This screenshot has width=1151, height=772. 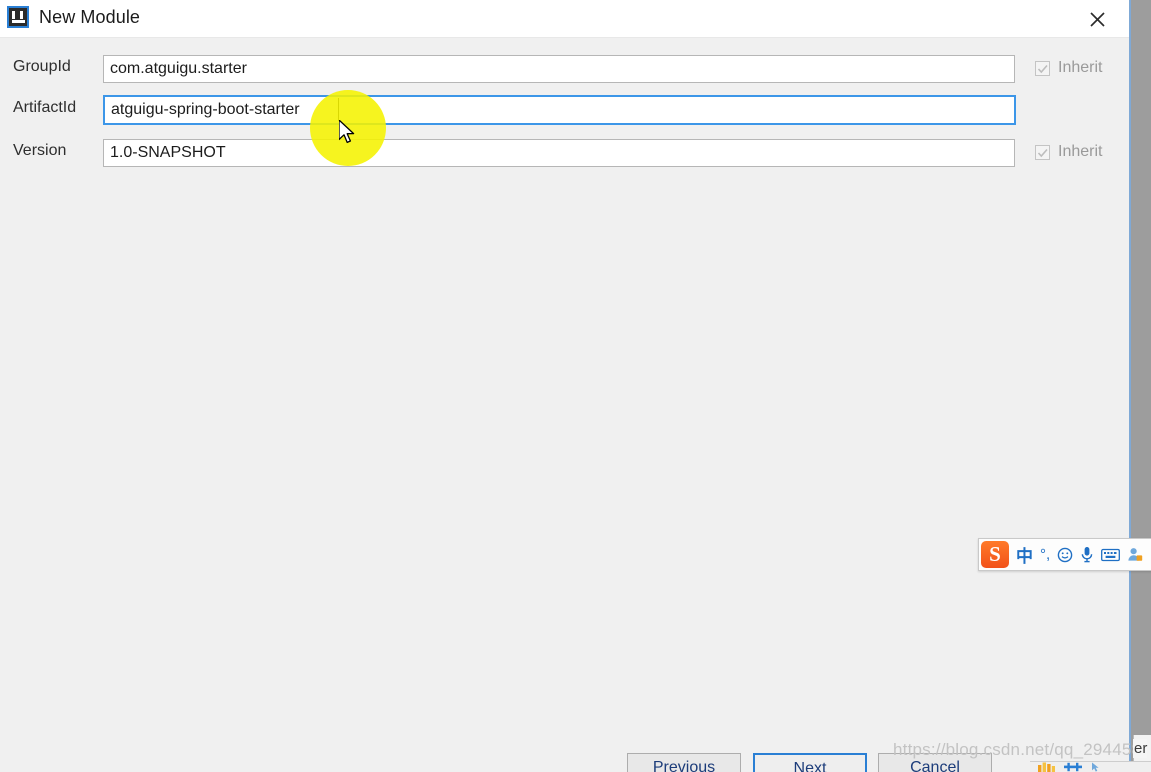 I want to click on version-input, so click(x=559, y=153).